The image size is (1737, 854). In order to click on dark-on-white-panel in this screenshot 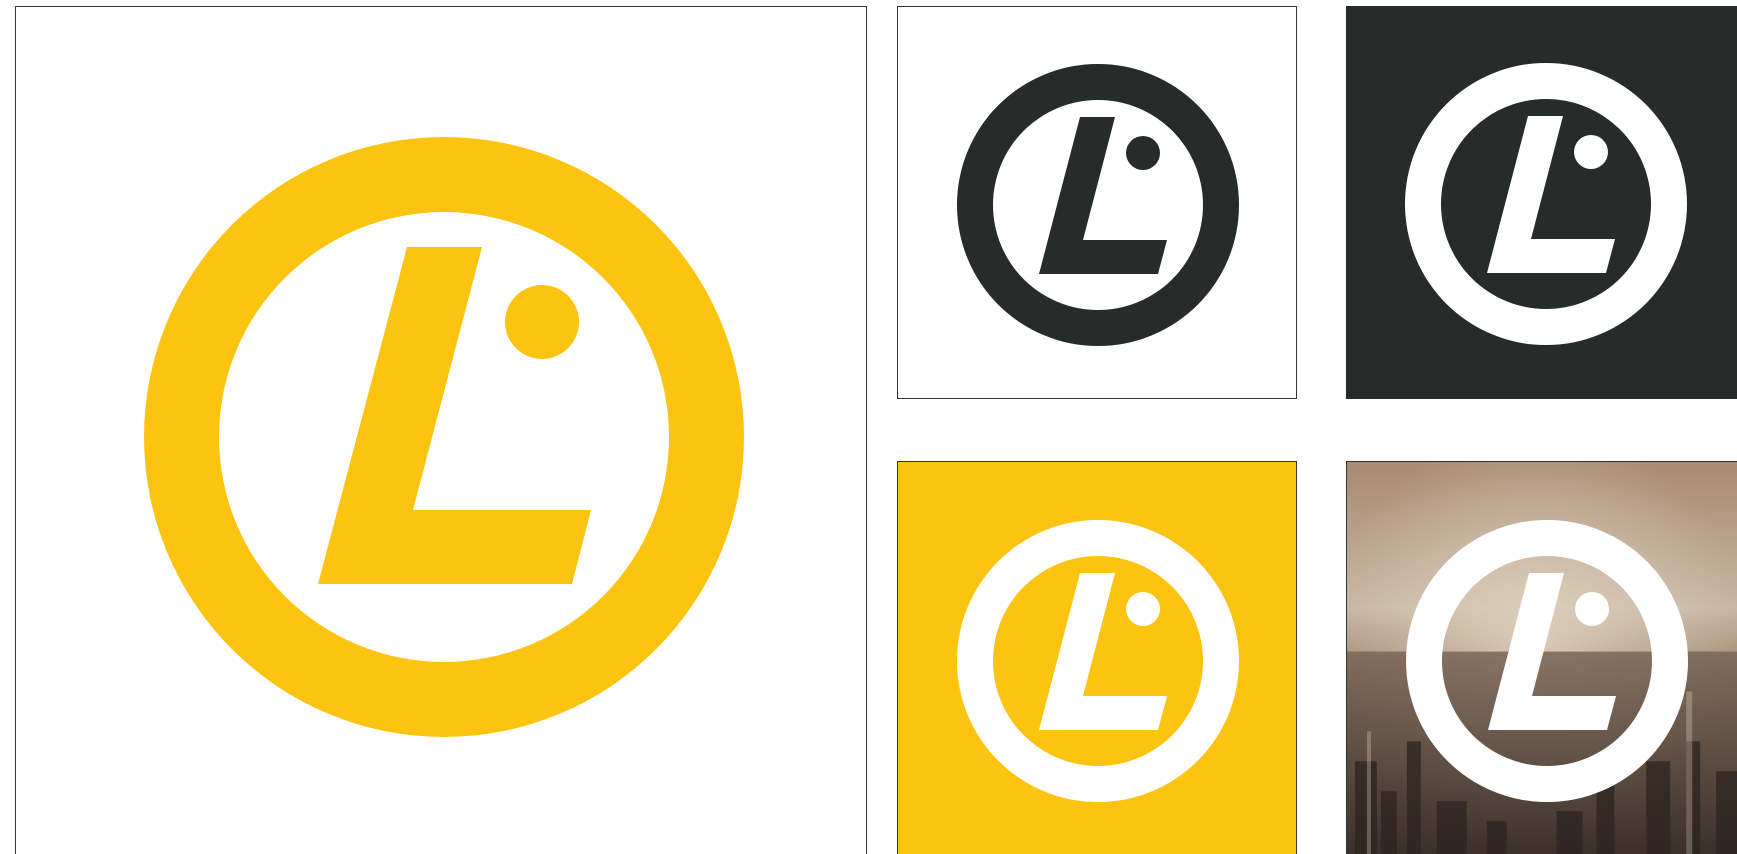, I will do `click(1097, 202)`.